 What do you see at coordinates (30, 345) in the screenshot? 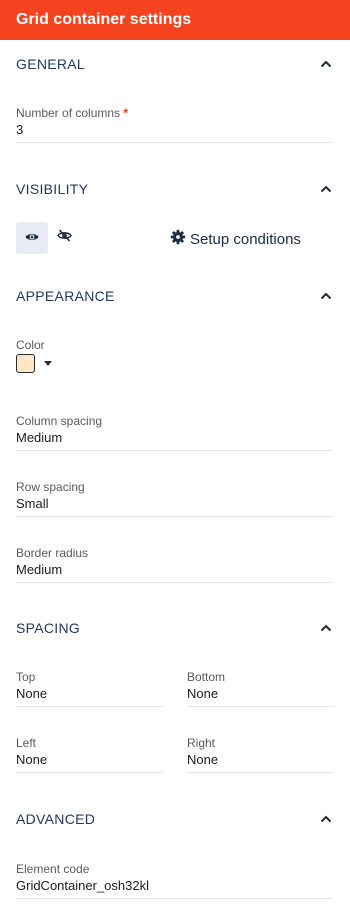
I see `color-label: Color` at bounding box center [30, 345].